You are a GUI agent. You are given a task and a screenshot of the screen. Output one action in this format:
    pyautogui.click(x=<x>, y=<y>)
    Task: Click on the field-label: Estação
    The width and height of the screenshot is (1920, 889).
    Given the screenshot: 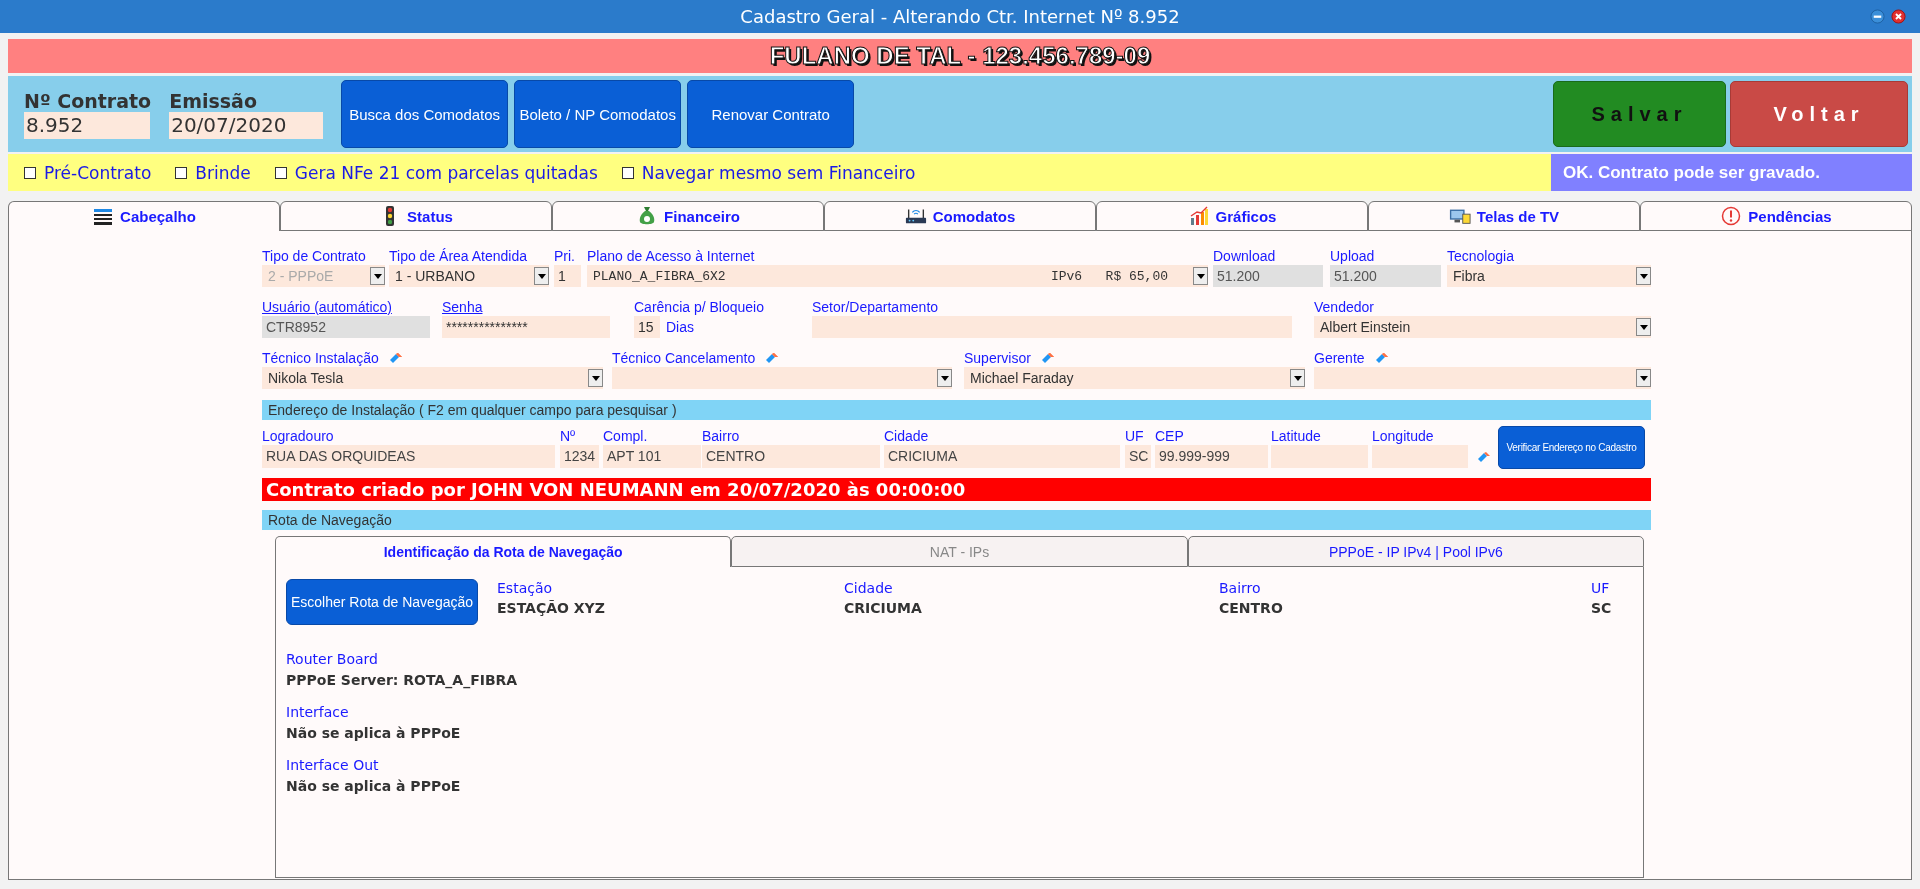 What is the action you would take?
    pyautogui.click(x=525, y=588)
    